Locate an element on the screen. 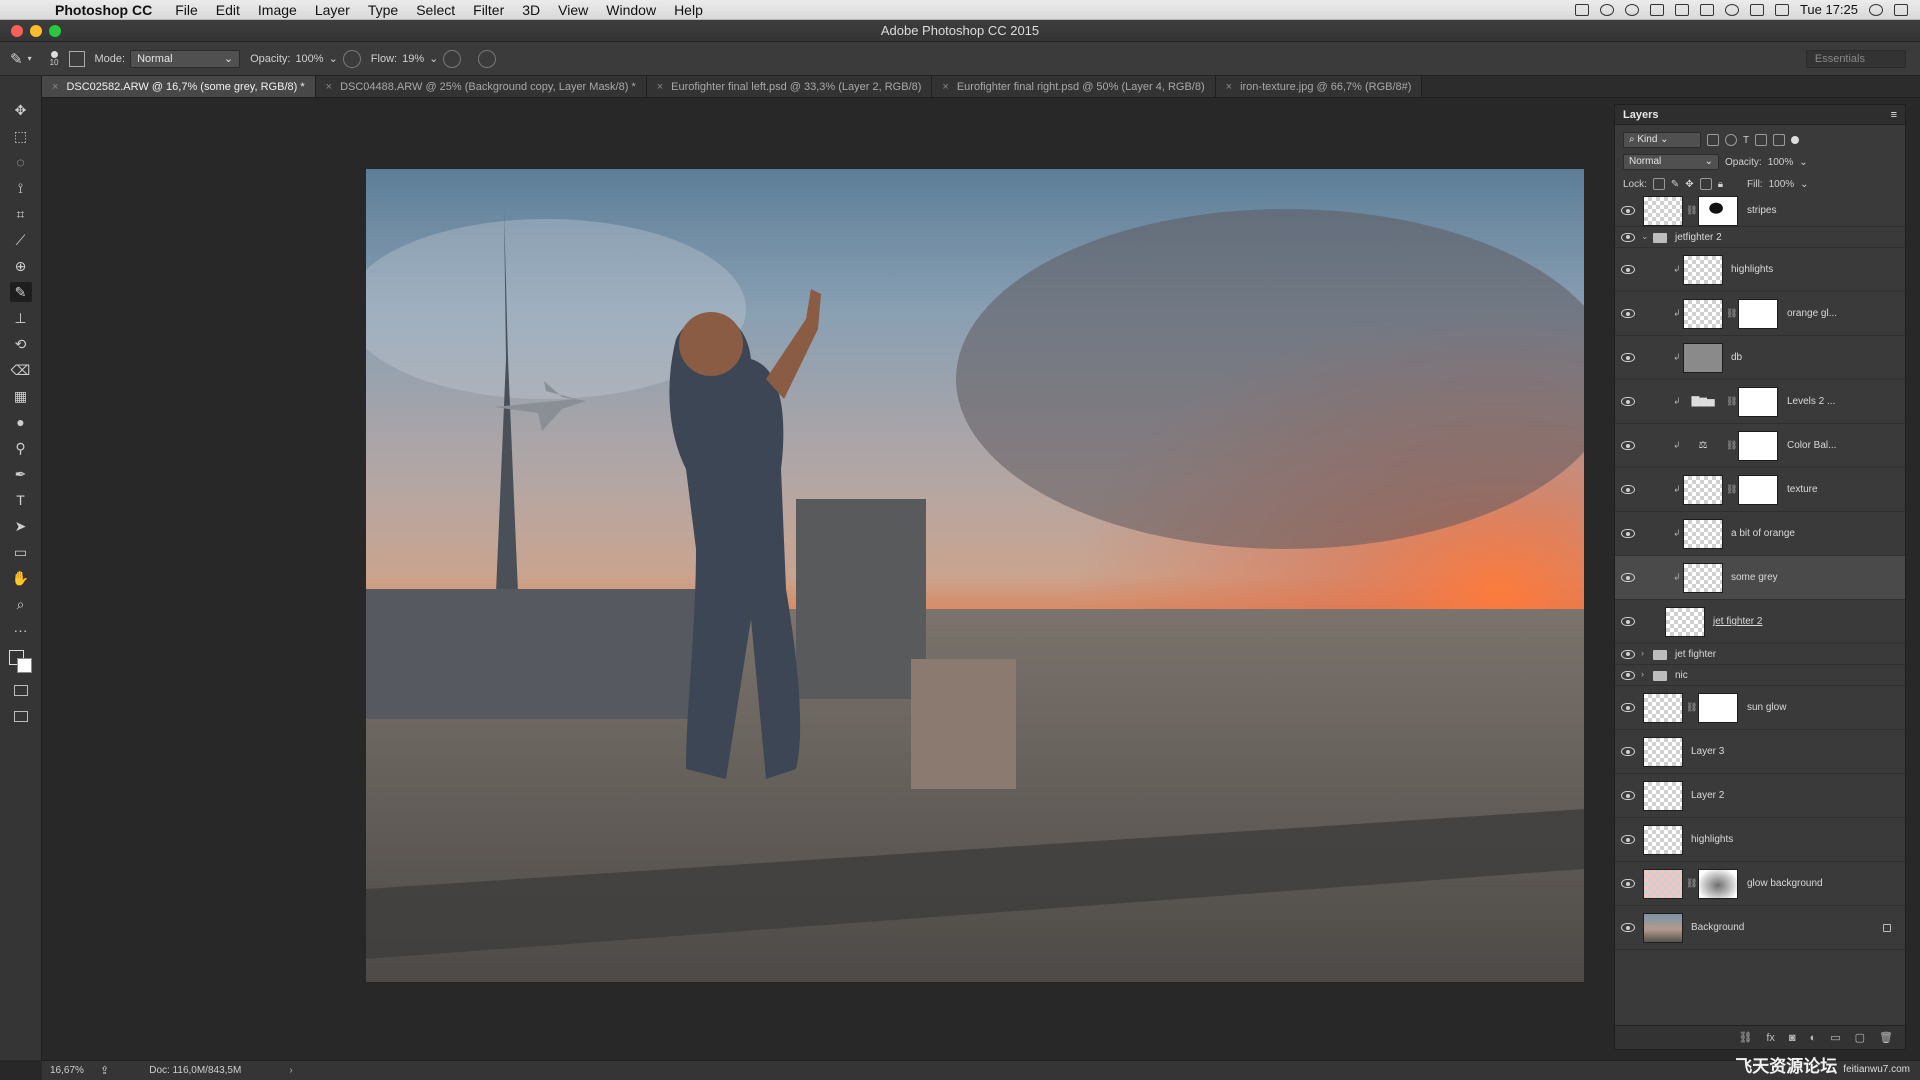 The height and width of the screenshot is (1080, 1920). menu-app-name: Photoshop CC is located at coordinates (106, 10).